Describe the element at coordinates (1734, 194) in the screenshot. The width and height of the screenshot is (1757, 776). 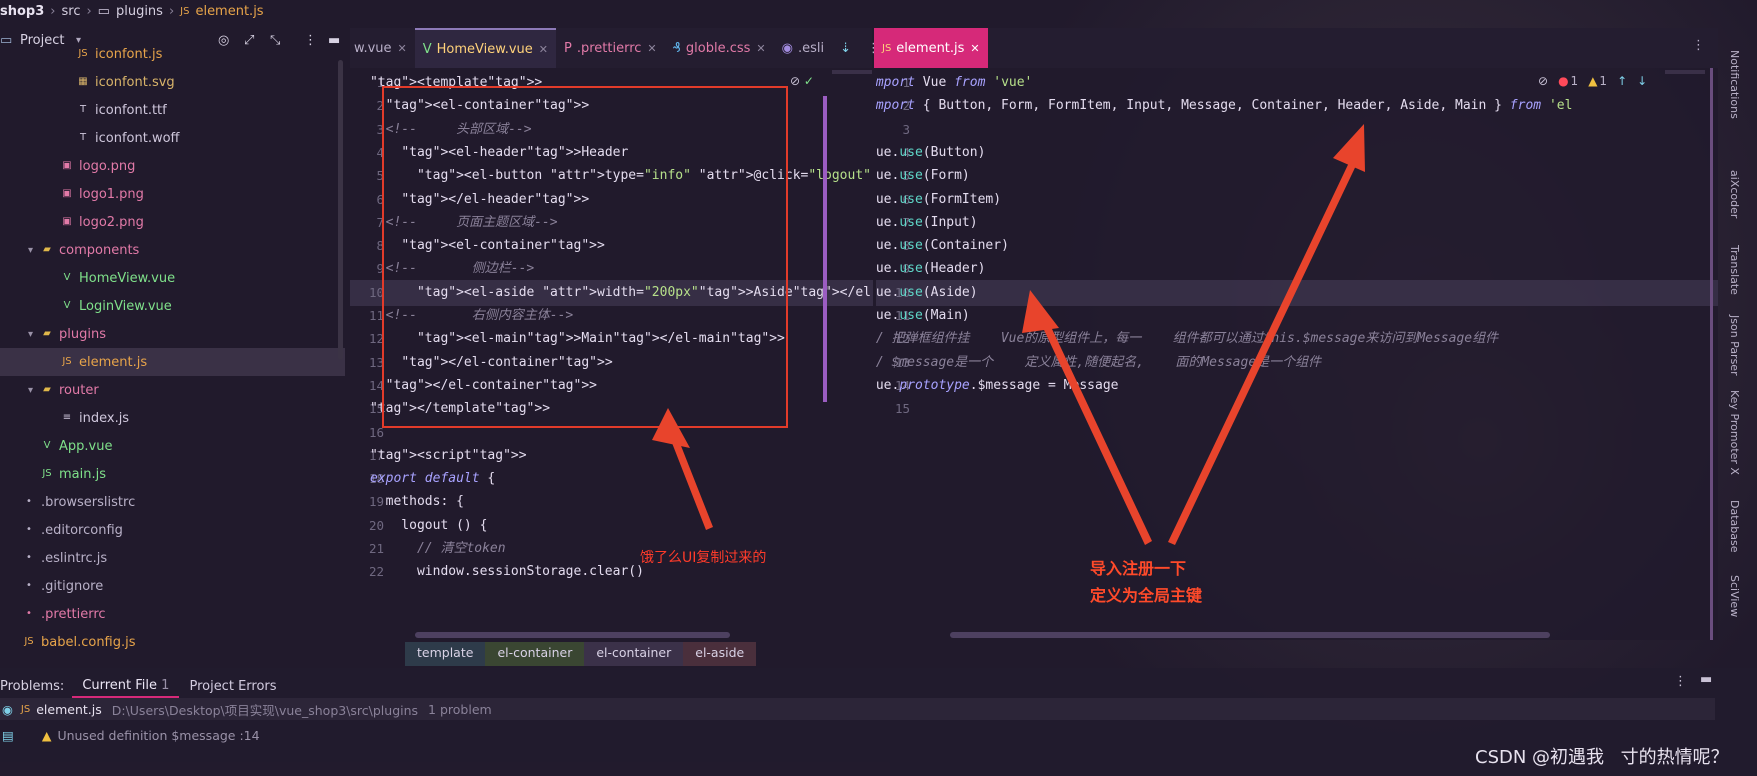
I see `sidebar-tool-1: aiXcoder` at that location.